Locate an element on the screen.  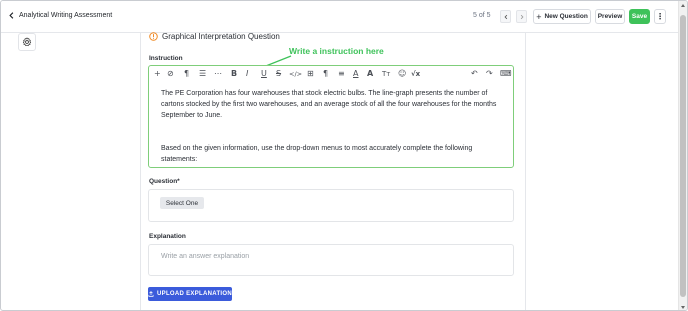
indent-icon: ¶ is located at coordinates (325, 74).